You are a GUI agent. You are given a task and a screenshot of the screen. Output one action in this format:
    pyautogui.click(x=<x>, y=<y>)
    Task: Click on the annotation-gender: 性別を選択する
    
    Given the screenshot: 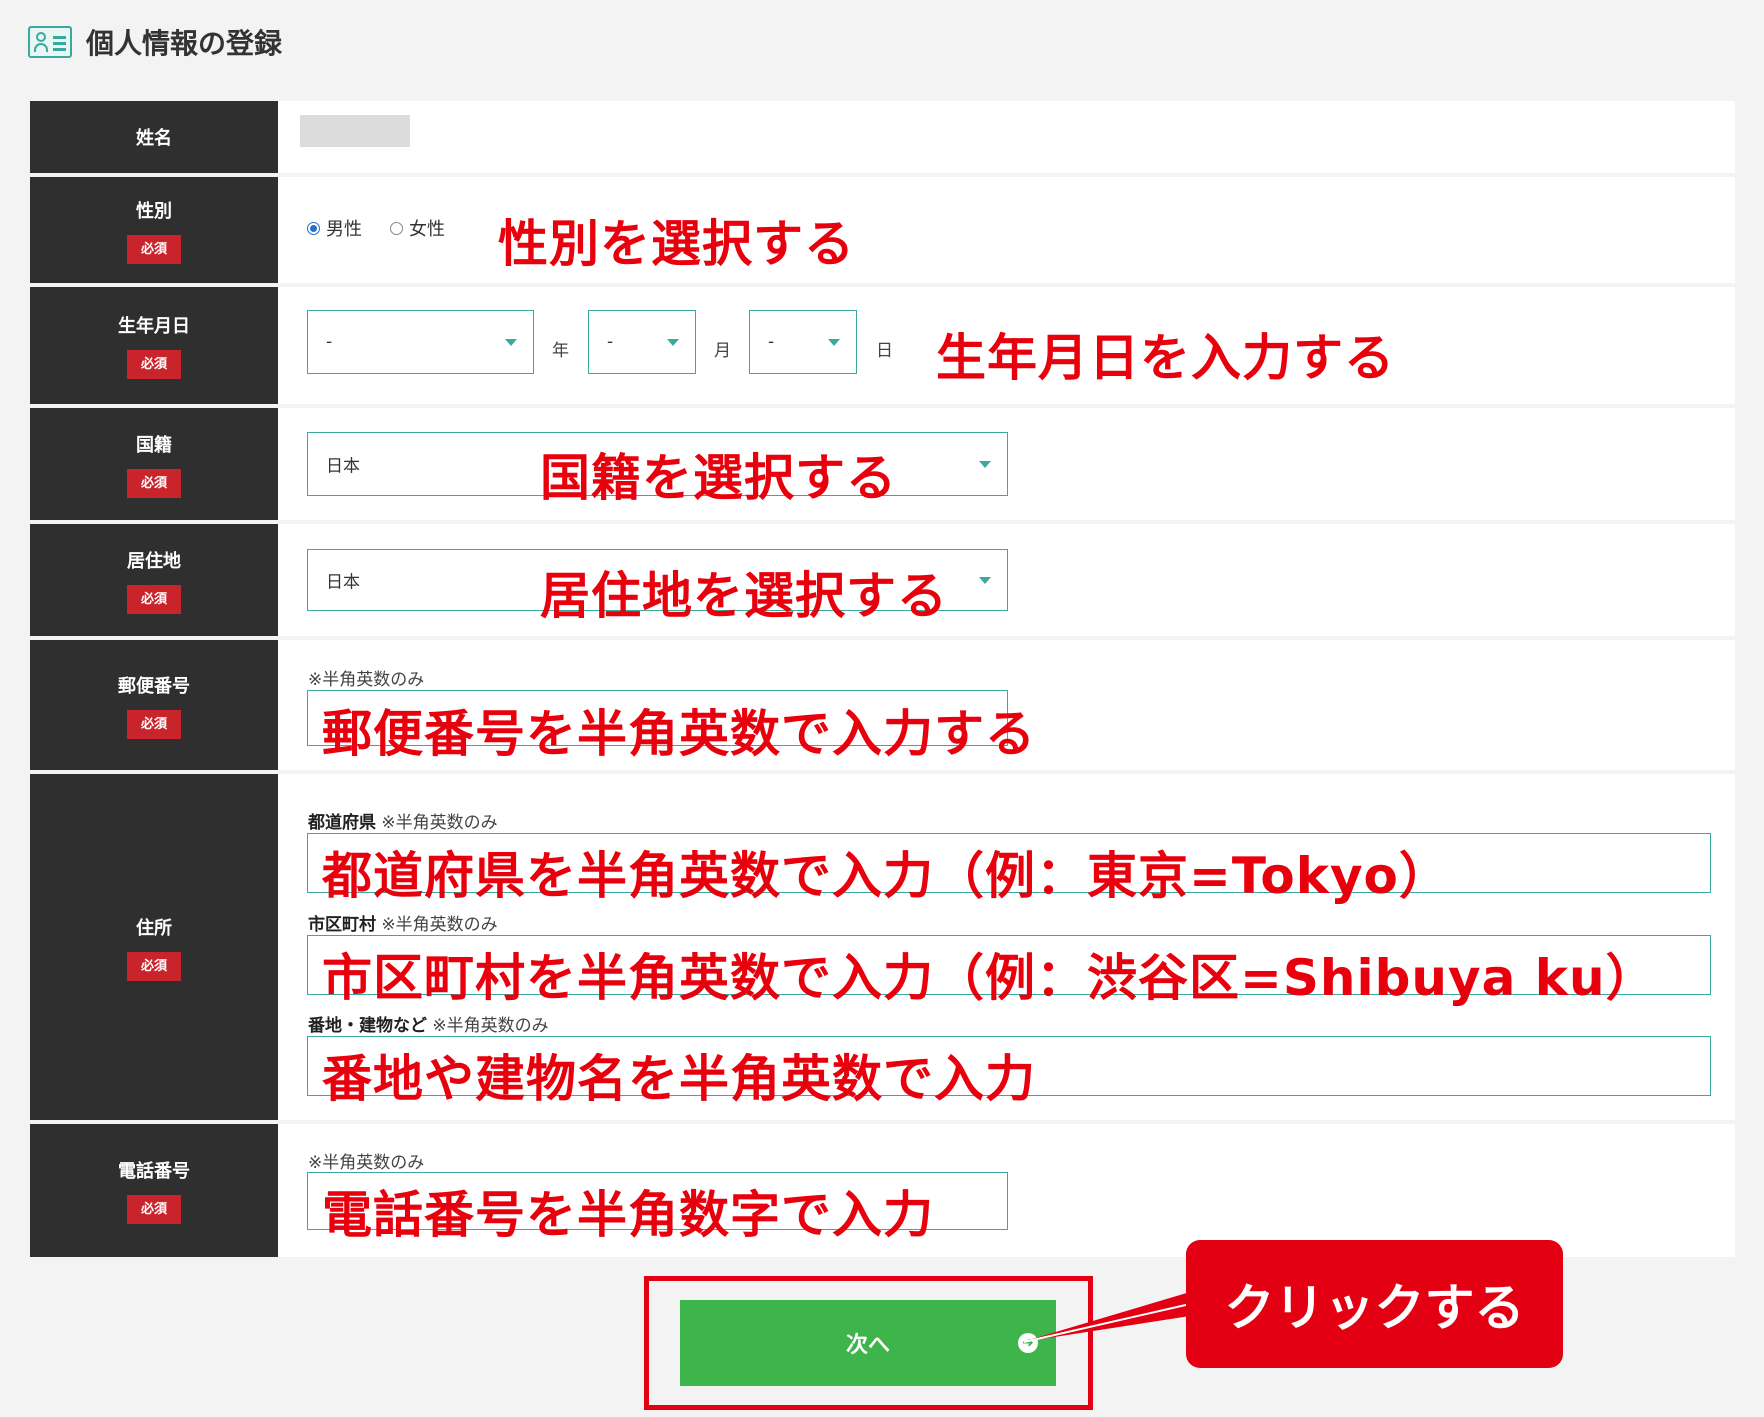 What is the action you would take?
    pyautogui.click(x=676, y=244)
    